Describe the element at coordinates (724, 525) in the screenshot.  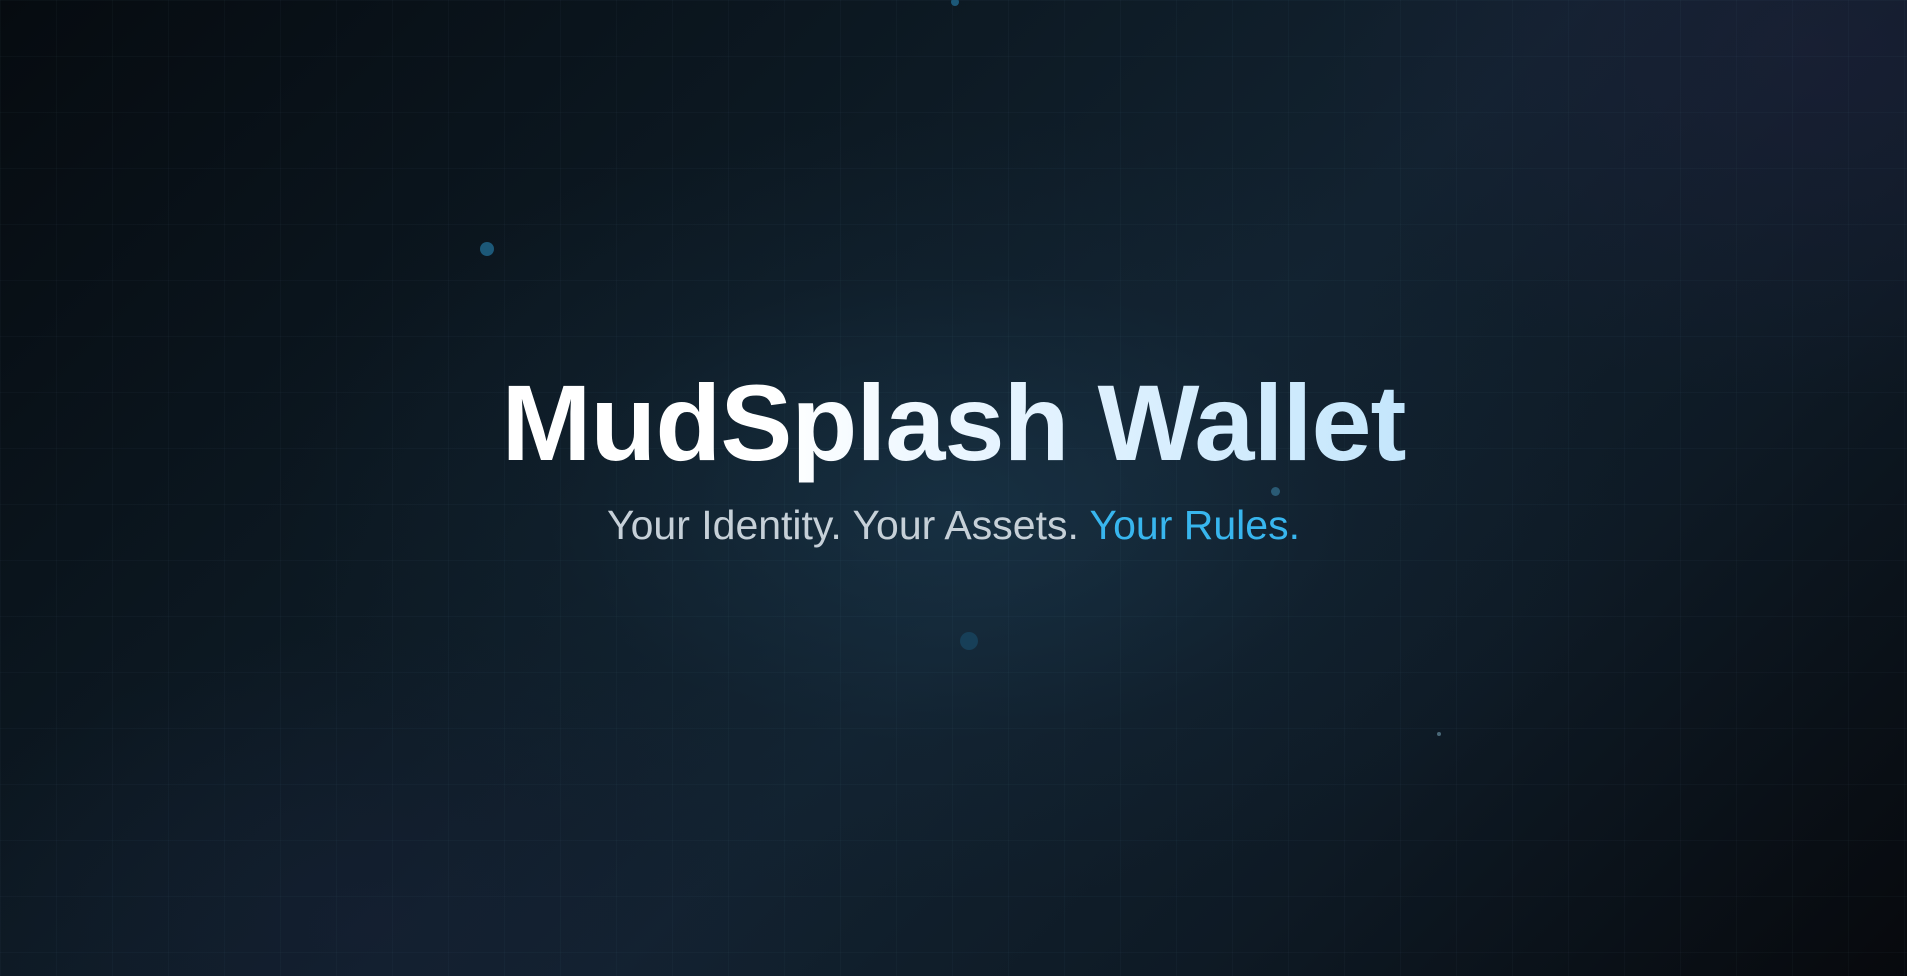
I see `tagline-identity: Your Identity.` at that location.